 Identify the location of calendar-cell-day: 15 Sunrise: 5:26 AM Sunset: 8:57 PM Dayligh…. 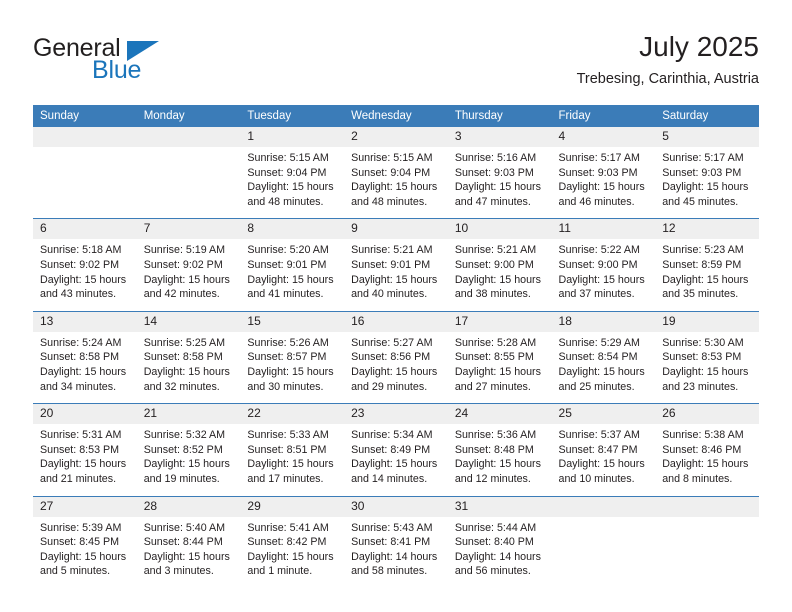
(292, 357).